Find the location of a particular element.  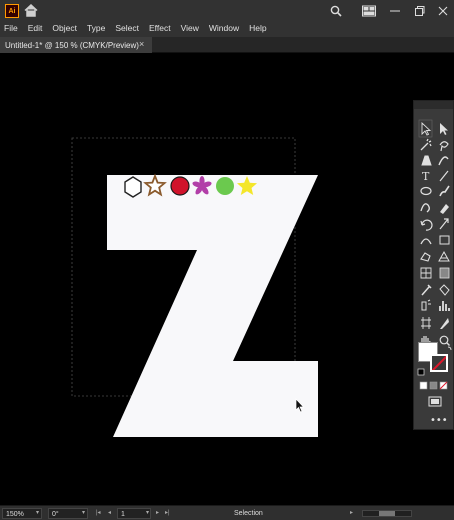

line-tool-icon is located at coordinates (444, 176).